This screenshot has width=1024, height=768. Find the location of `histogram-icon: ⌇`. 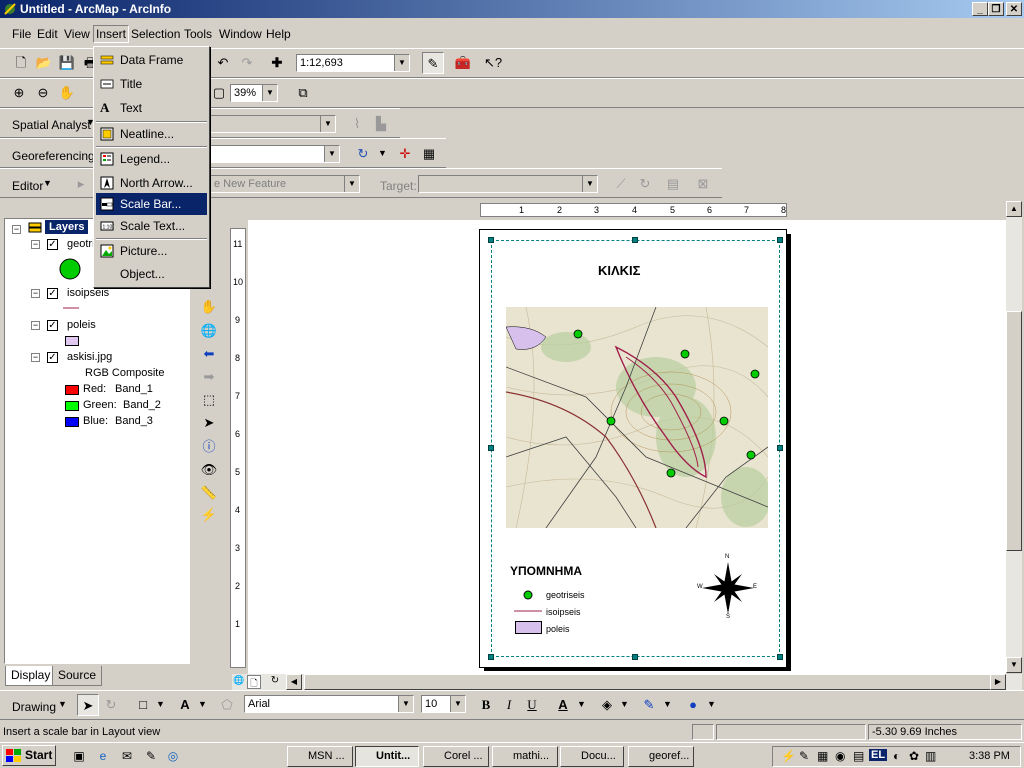

histogram-icon: ⌇ is located at coordinates (357, 124).